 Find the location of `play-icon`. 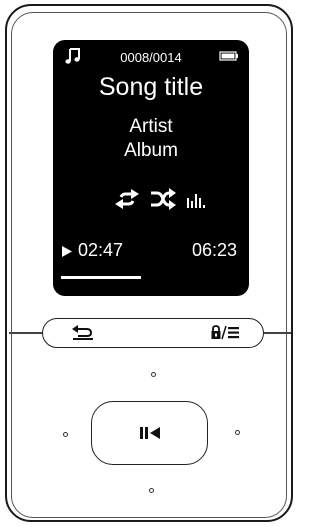

play-icon is located at coordinates (67, 251).